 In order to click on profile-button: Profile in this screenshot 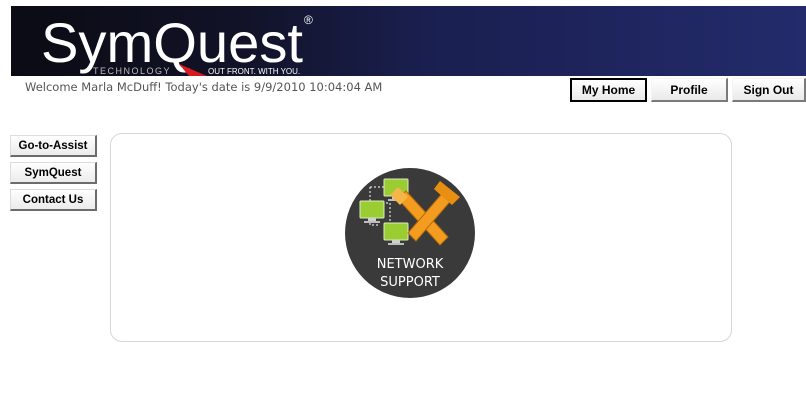, I will do `click(689, 90)`.